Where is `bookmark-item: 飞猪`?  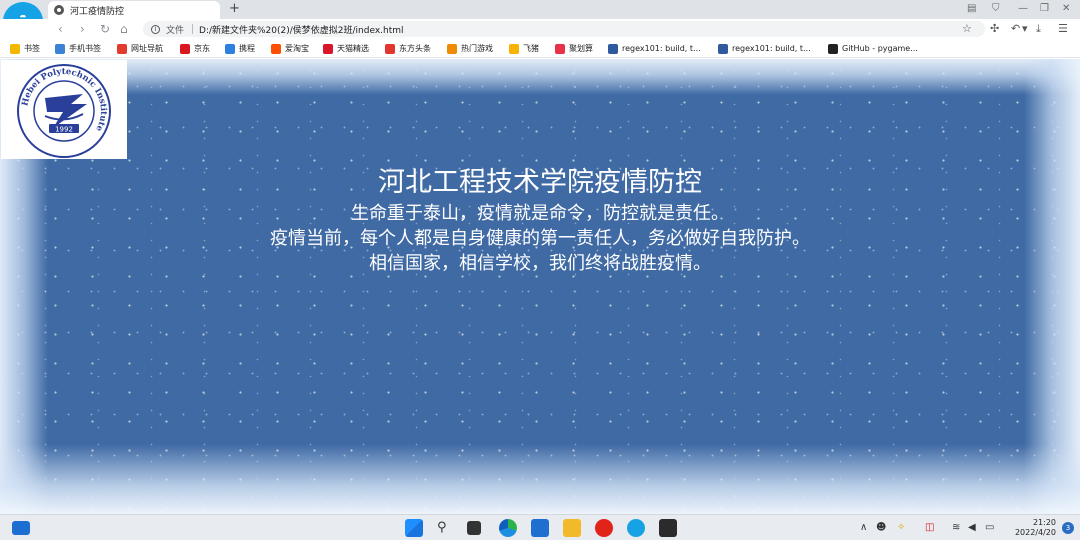
bookmark-item: 飞猪 is located at coordinates (524, 48).